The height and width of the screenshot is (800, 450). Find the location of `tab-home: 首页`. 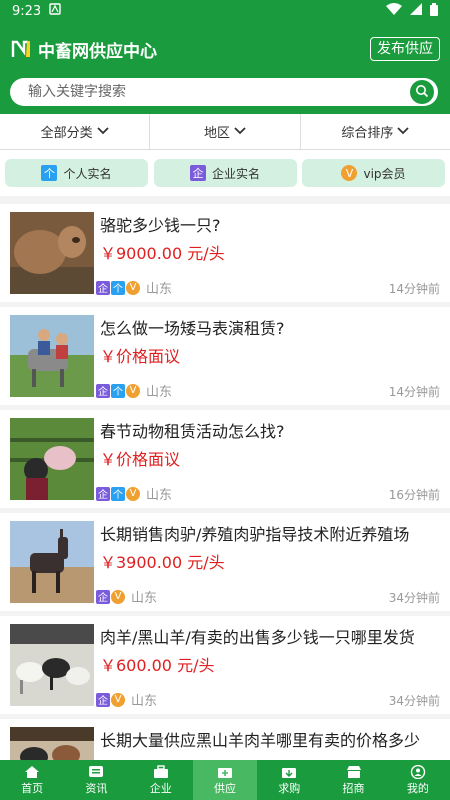

tab-home: 首页 is located at coordinates (32, 780).